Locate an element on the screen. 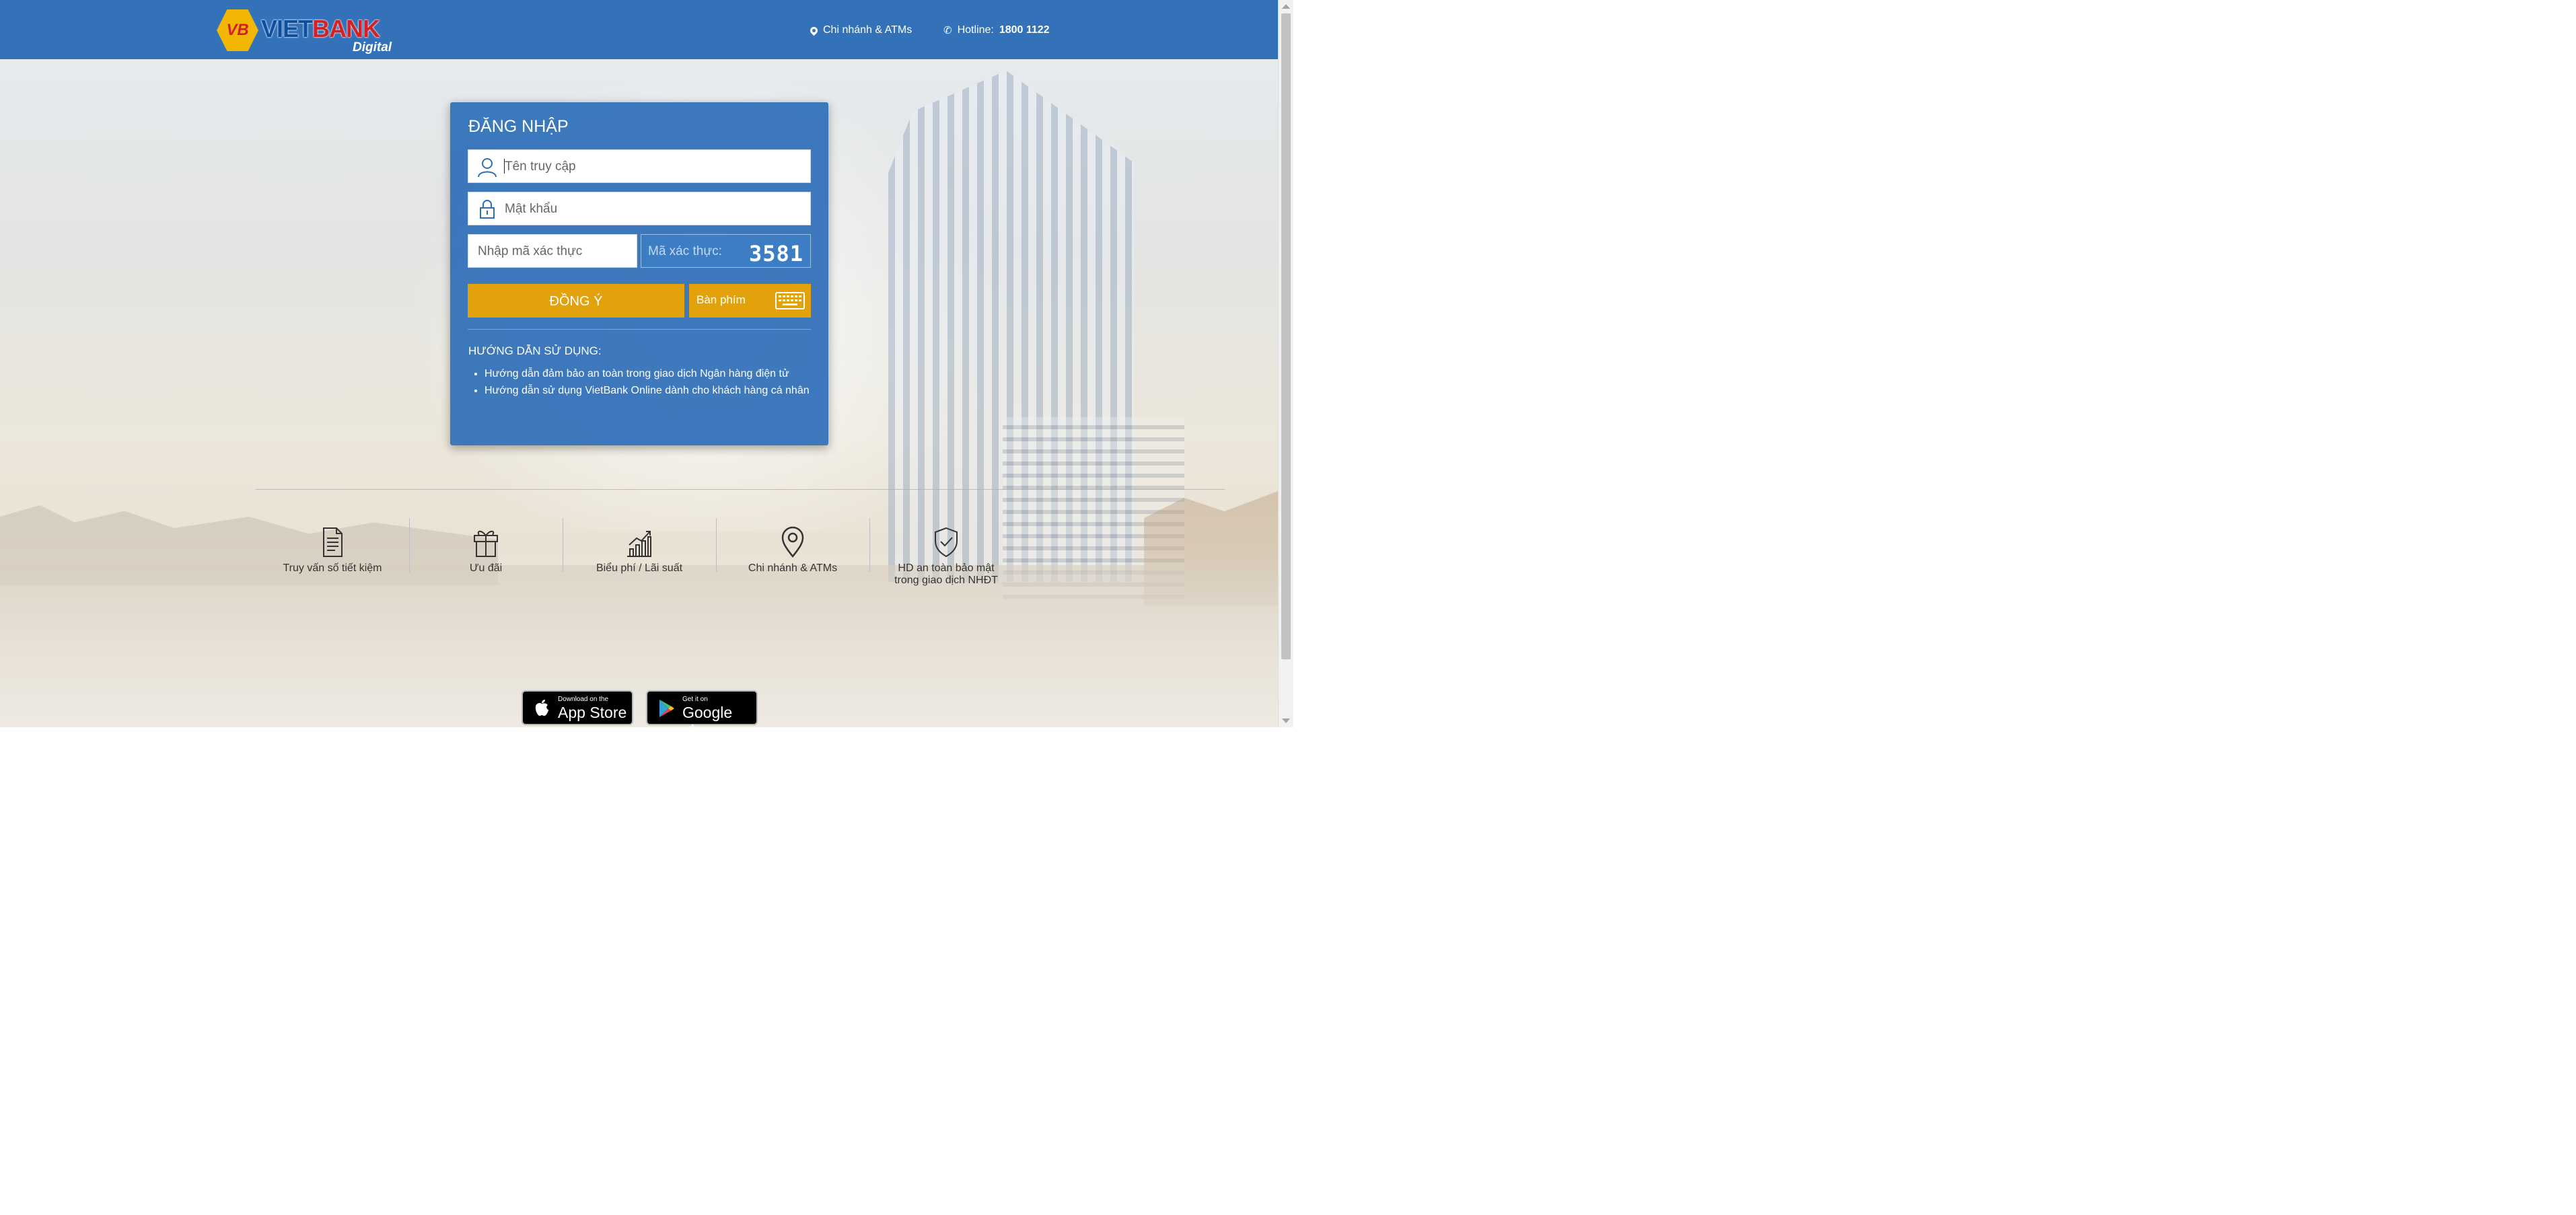 The height and width of the screenshot is (1215, 2576). hotline-label: Hotline: is located at coordinates (975, 30).